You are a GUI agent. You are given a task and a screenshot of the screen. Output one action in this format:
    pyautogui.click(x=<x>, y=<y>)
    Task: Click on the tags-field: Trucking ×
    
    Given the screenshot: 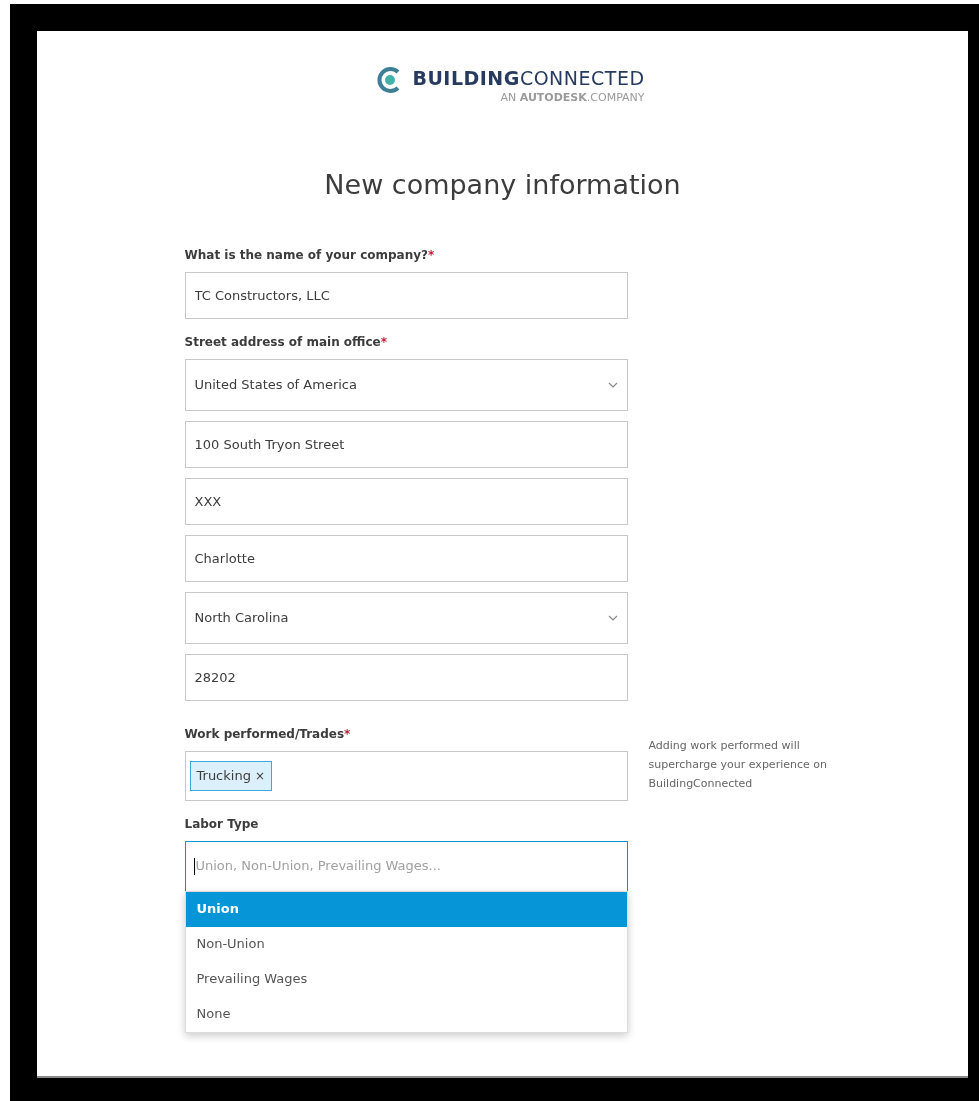 What is the action you would take?
    pyautogui.click(x=406, y=775)
    